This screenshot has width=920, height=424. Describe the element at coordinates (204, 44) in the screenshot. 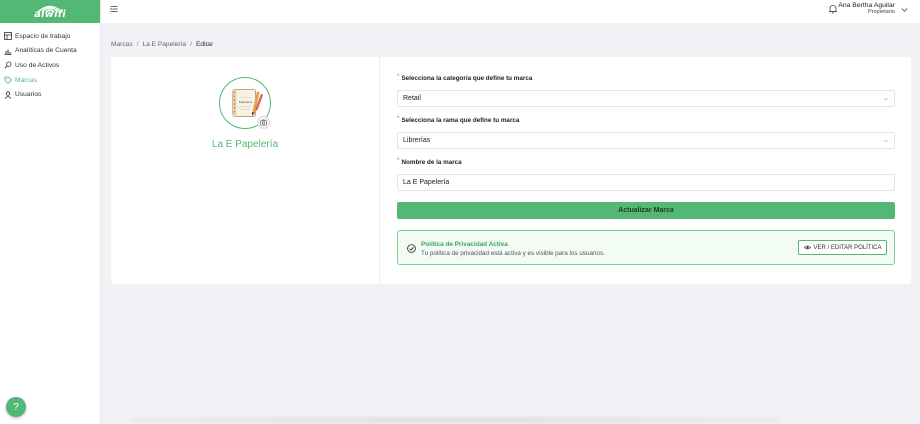

I see `breadcrumb-current: Editar` at that location.